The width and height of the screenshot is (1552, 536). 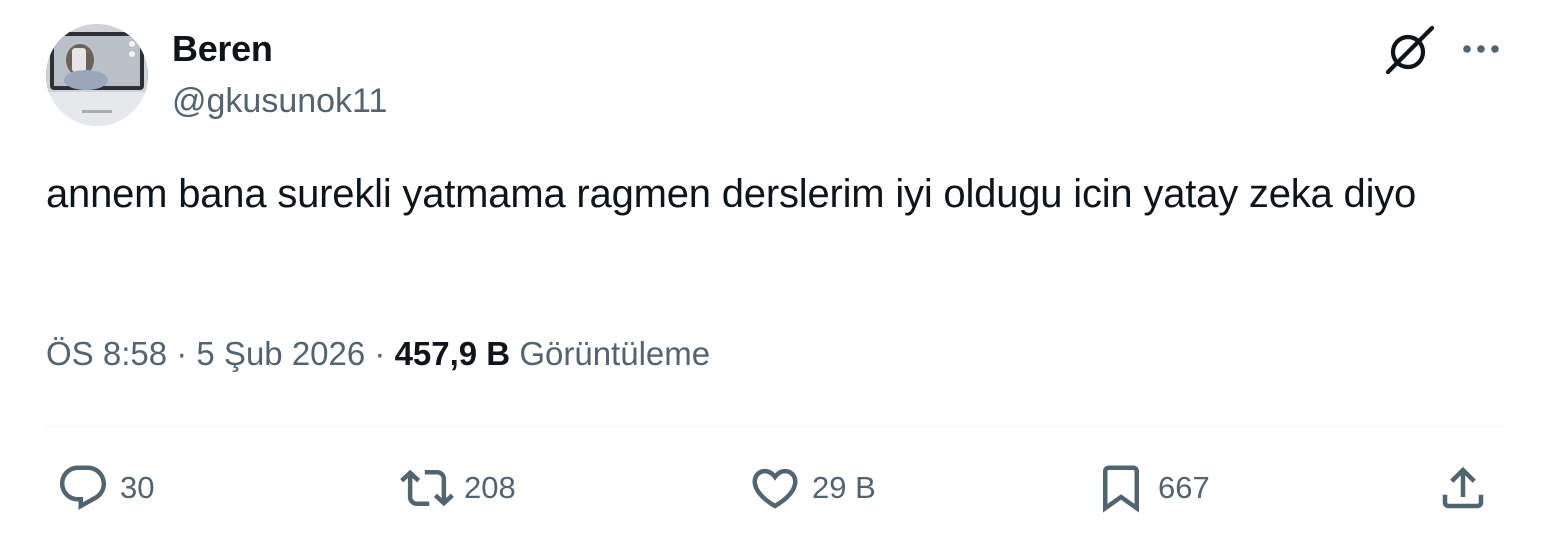 I want to click on author-name: Beren, so click(x=222, y=49).